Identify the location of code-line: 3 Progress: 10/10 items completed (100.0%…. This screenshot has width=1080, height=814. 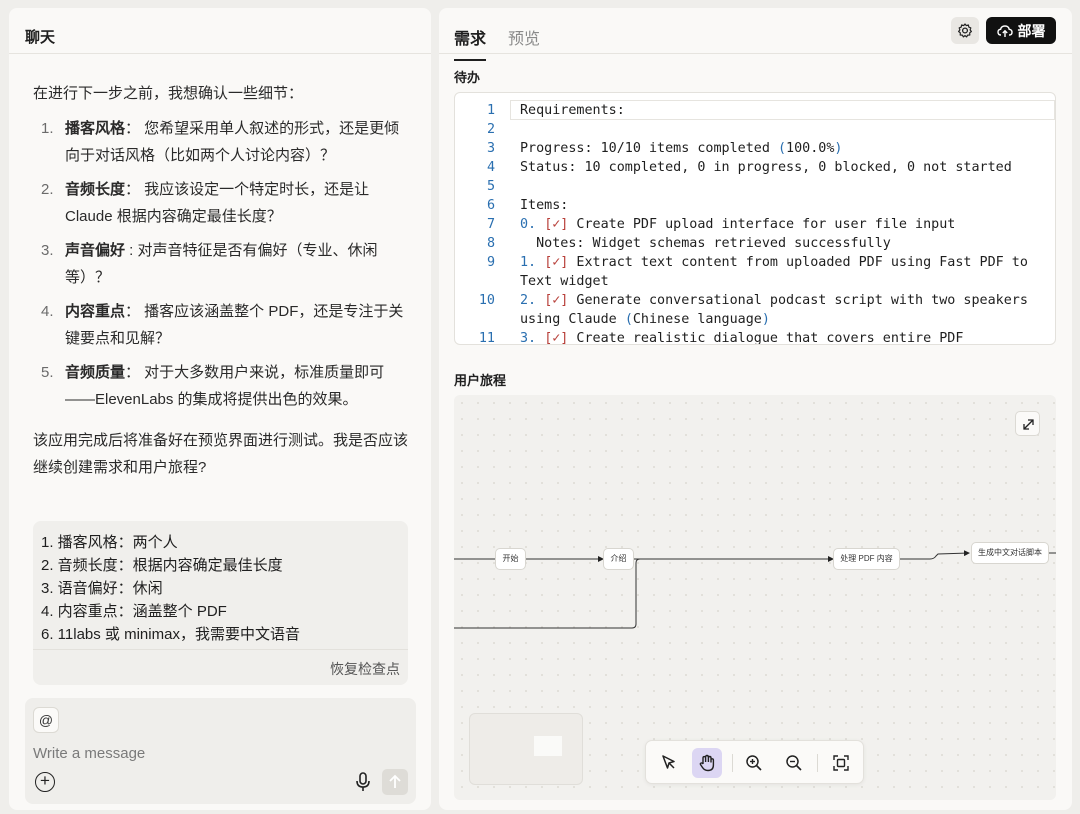
(755, 148).